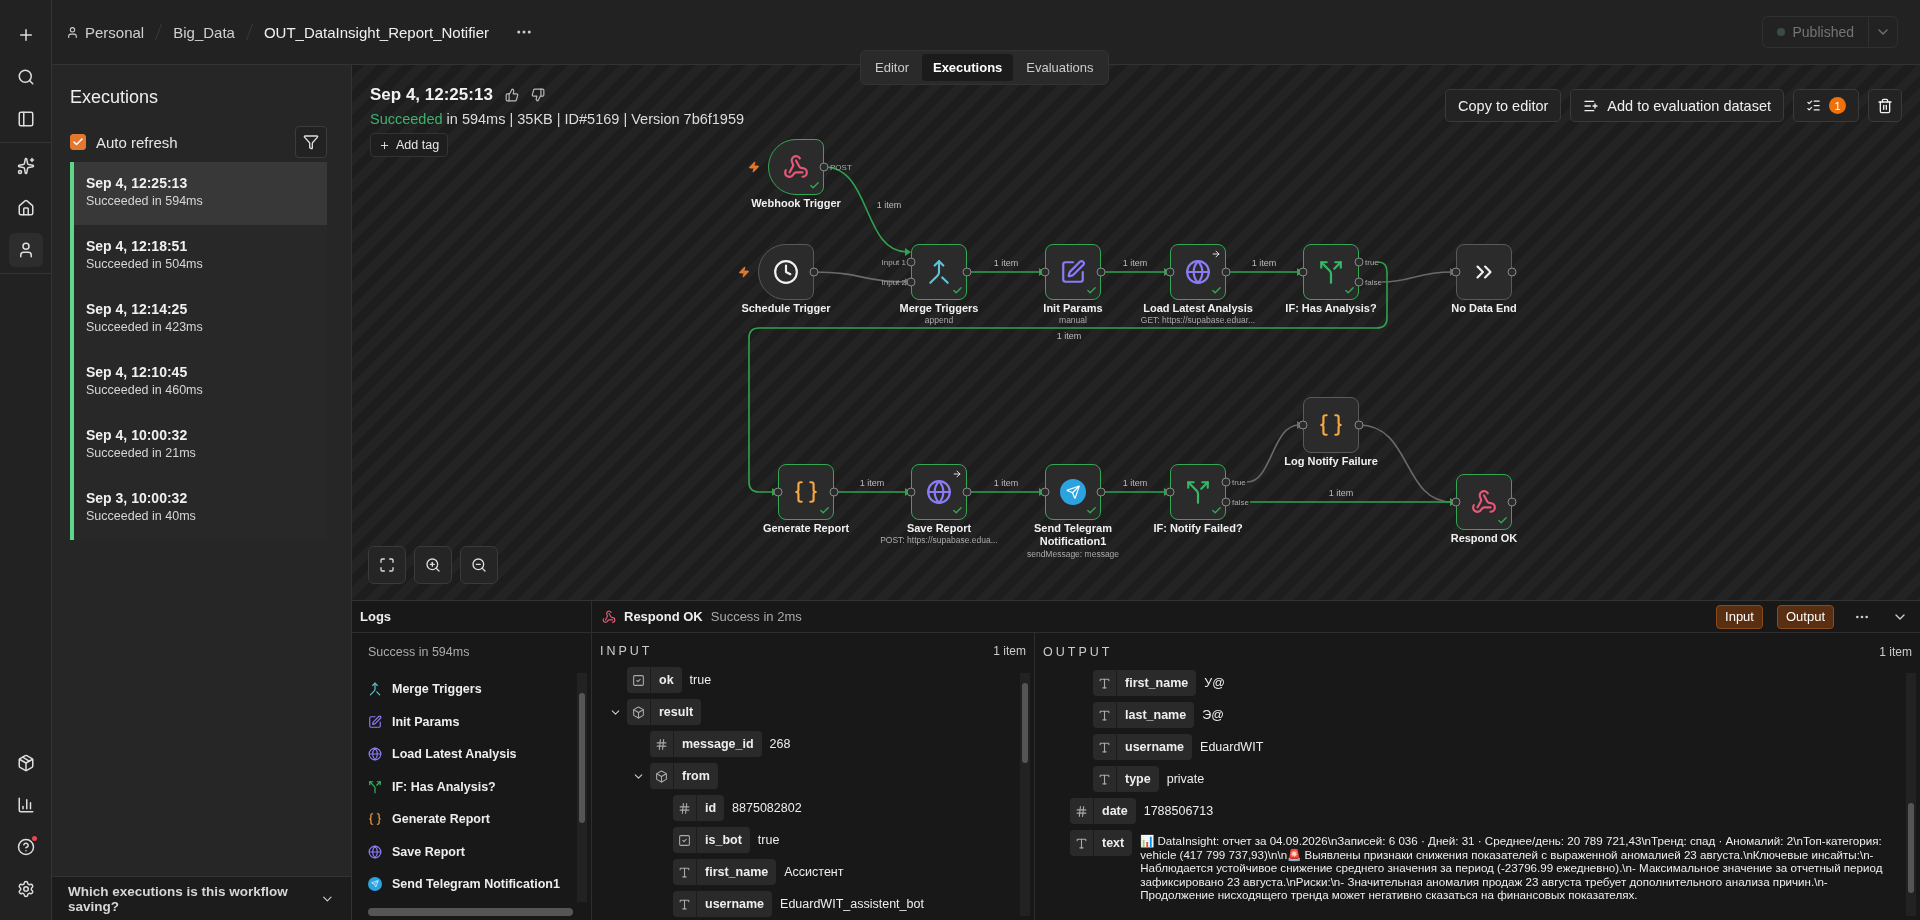  I want to click on view-tab: Evaluations, so click(1060, 67).